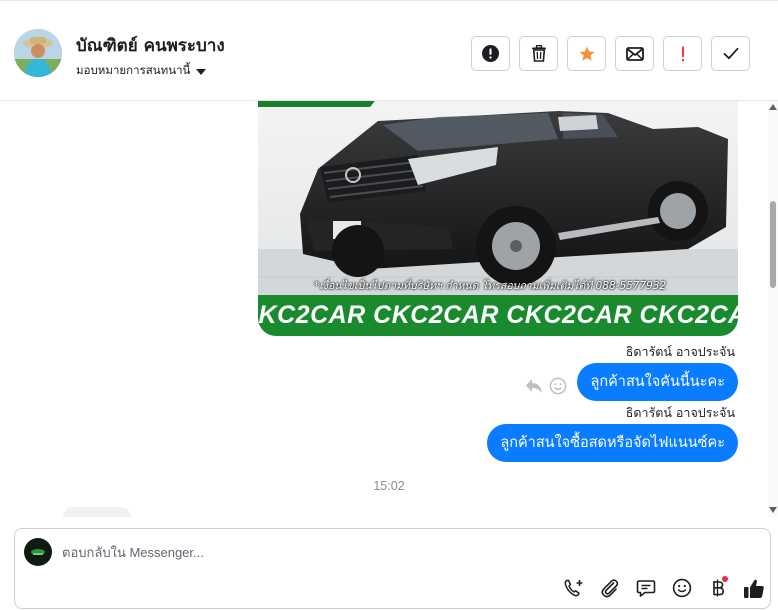 Image resolution: width=778 pixels, height=611 pixels. I want to click on emoji-icon, so click(682, 588).